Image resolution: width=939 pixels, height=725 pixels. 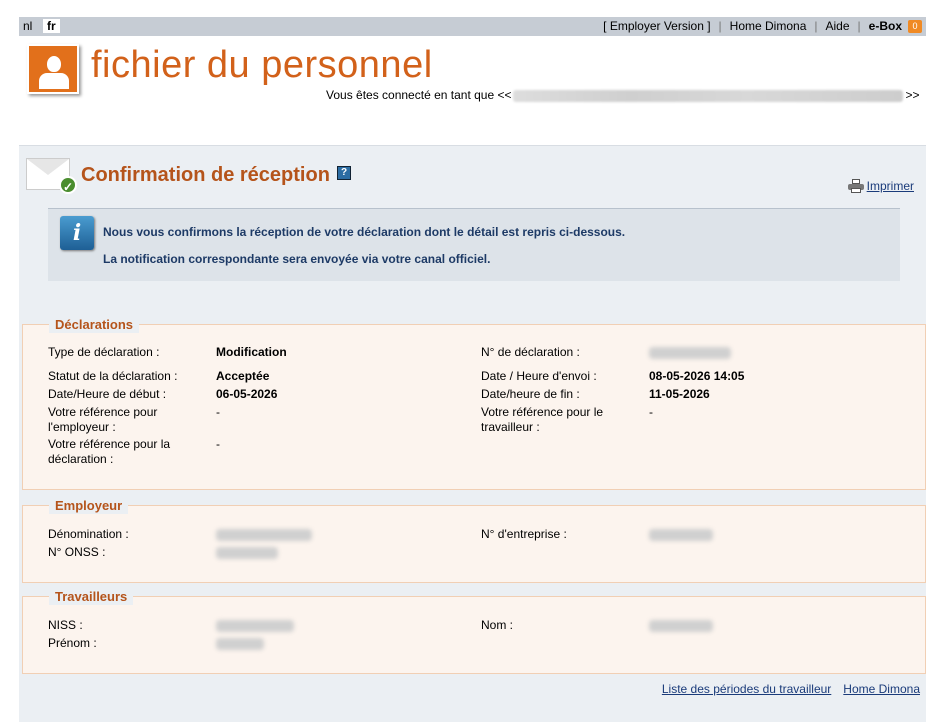 I want to click on lang-nl-link: nl, so click(x=27, y=26).